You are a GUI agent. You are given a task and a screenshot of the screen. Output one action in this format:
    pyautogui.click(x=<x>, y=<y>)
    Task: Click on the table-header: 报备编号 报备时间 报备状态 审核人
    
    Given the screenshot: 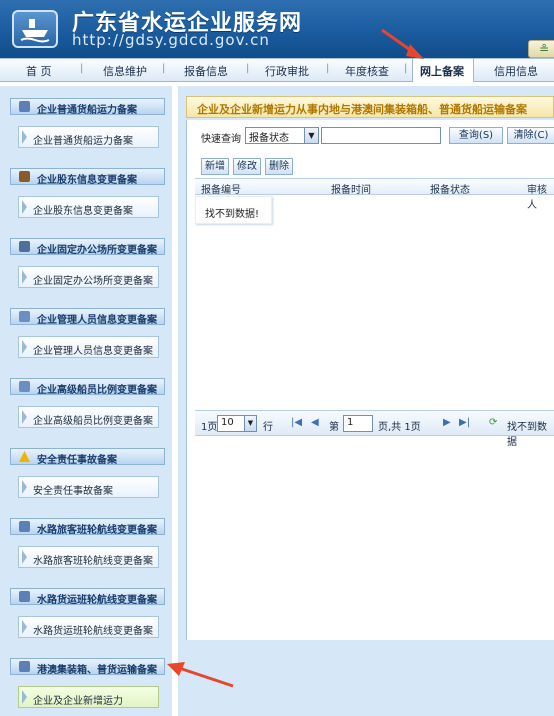 What is the action you would take?
    pyautogui.click(x=374, y=194)
    